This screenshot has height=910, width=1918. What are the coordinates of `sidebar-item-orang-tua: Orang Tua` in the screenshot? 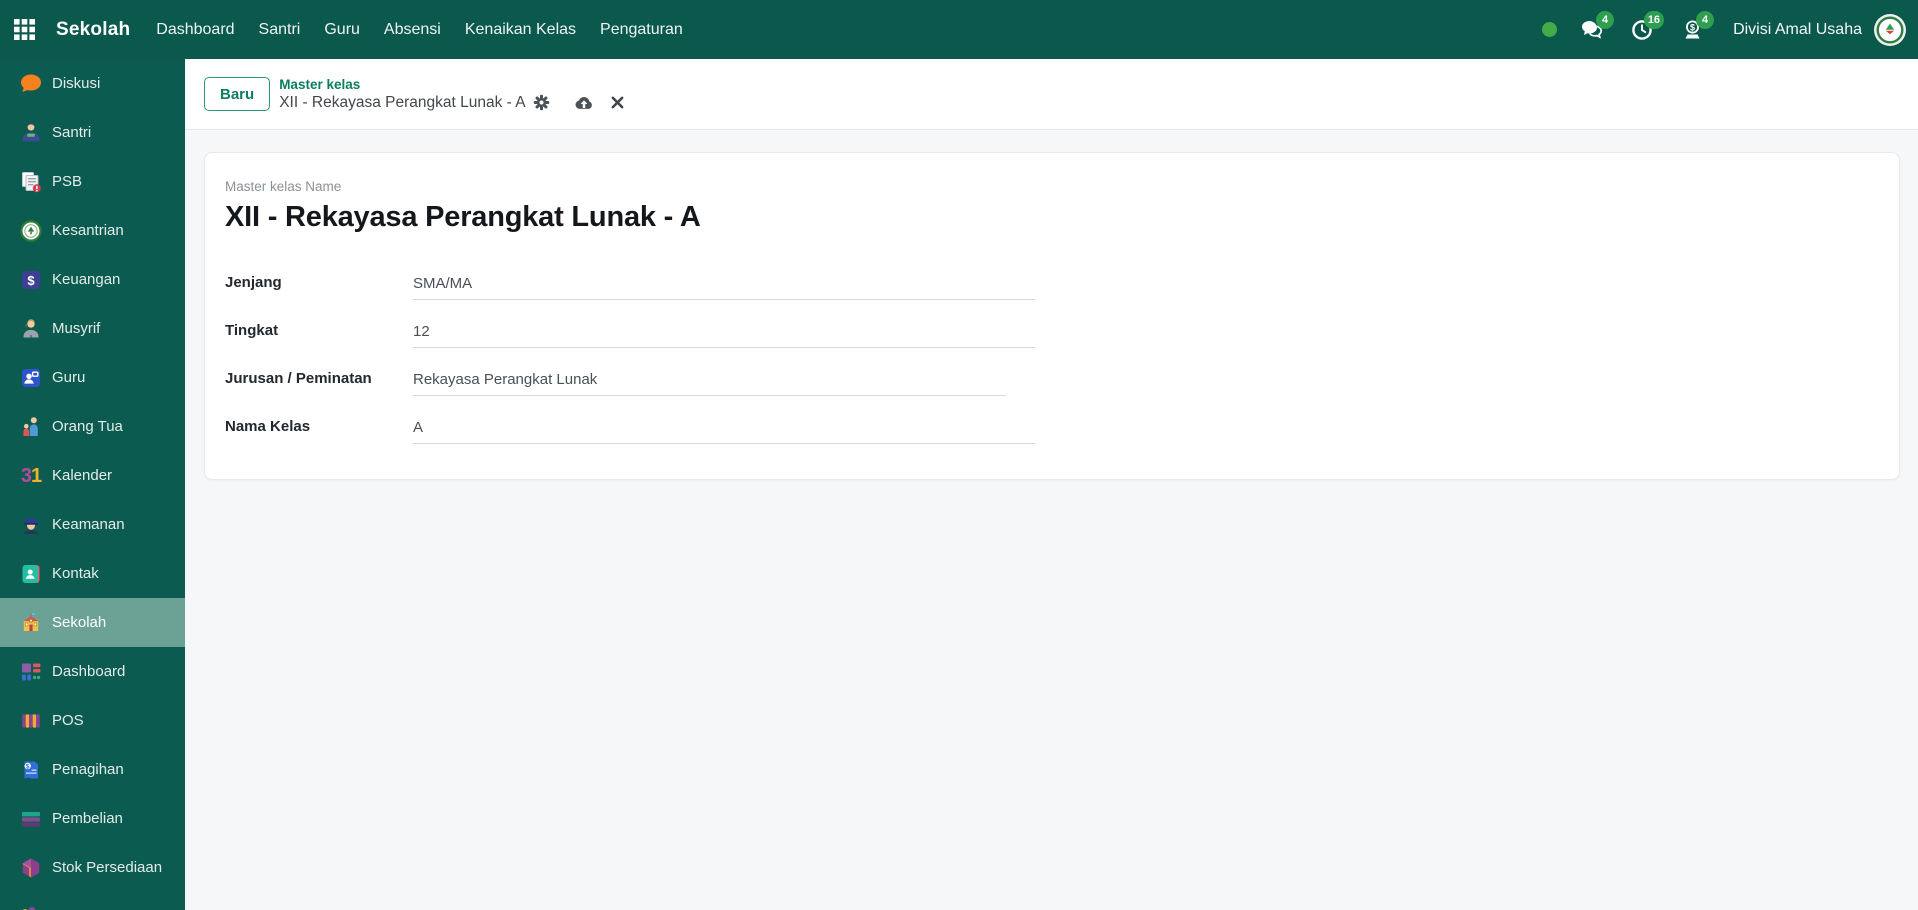 It's located at (92, 426).